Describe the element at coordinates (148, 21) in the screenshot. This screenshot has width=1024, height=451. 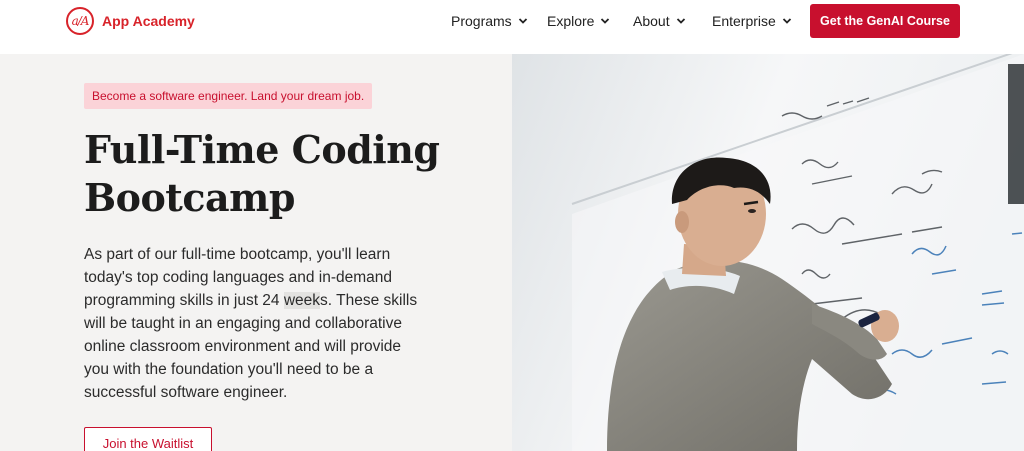
I see `logo-text: App Academy` at that location.